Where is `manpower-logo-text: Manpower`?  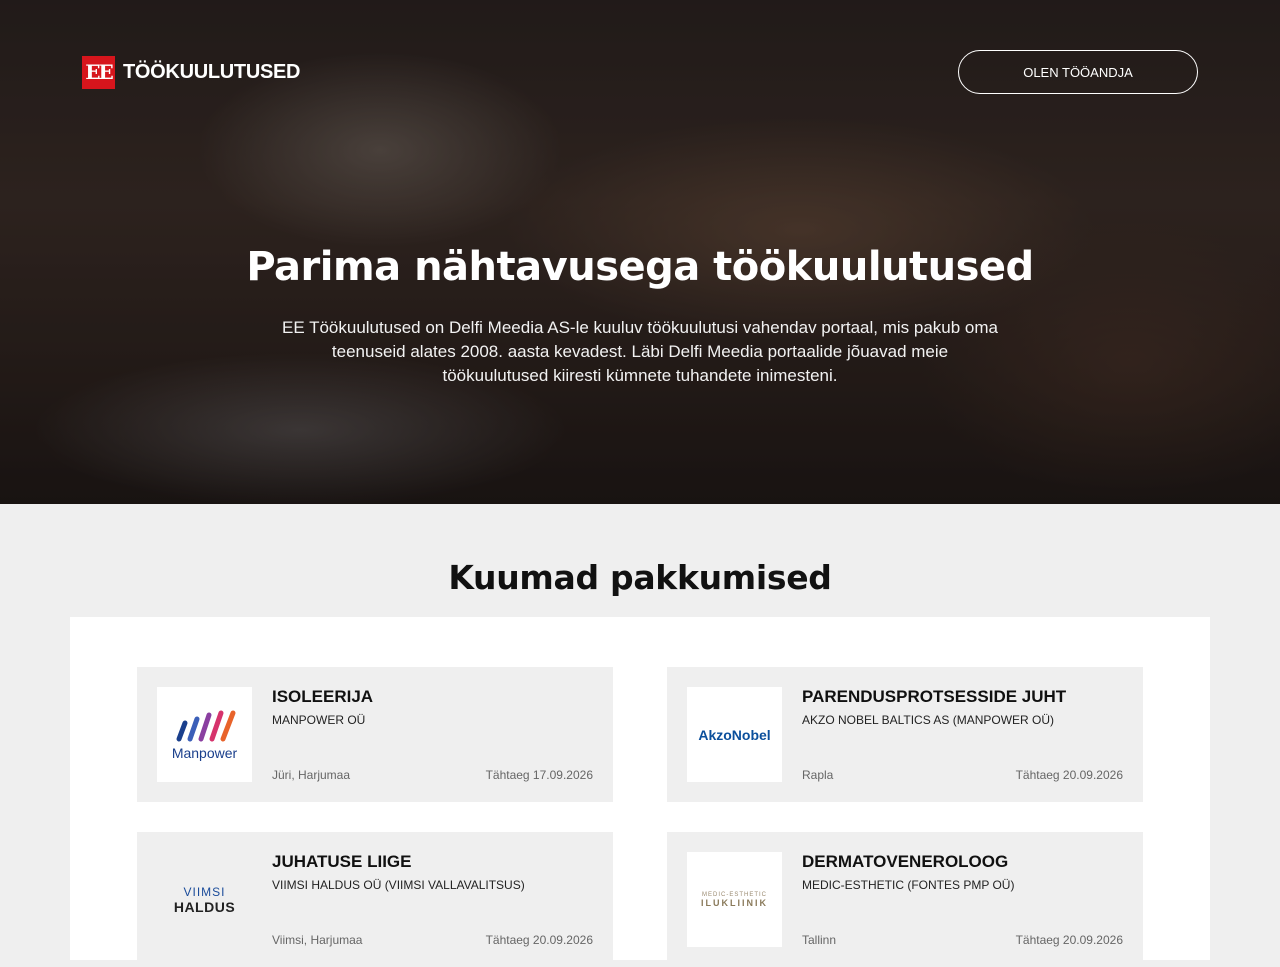 manpower-logo-text: Manpower is located at coordinates (204, 752).